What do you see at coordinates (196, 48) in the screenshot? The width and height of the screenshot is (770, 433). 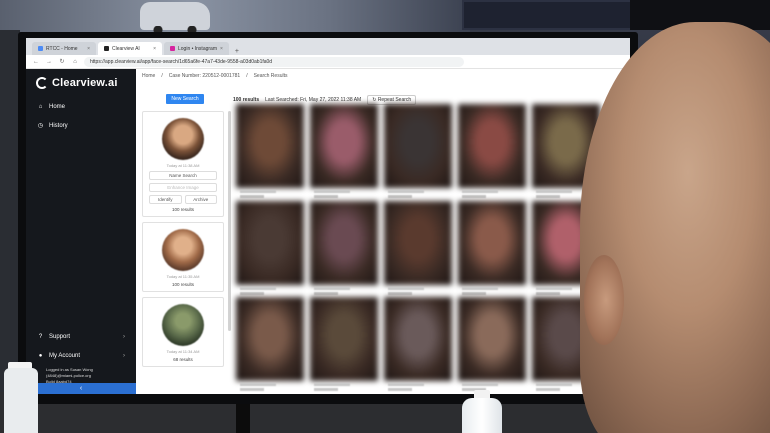 I see `browser-tab: Login • Instagram ×` at bounding box center [196, 48].